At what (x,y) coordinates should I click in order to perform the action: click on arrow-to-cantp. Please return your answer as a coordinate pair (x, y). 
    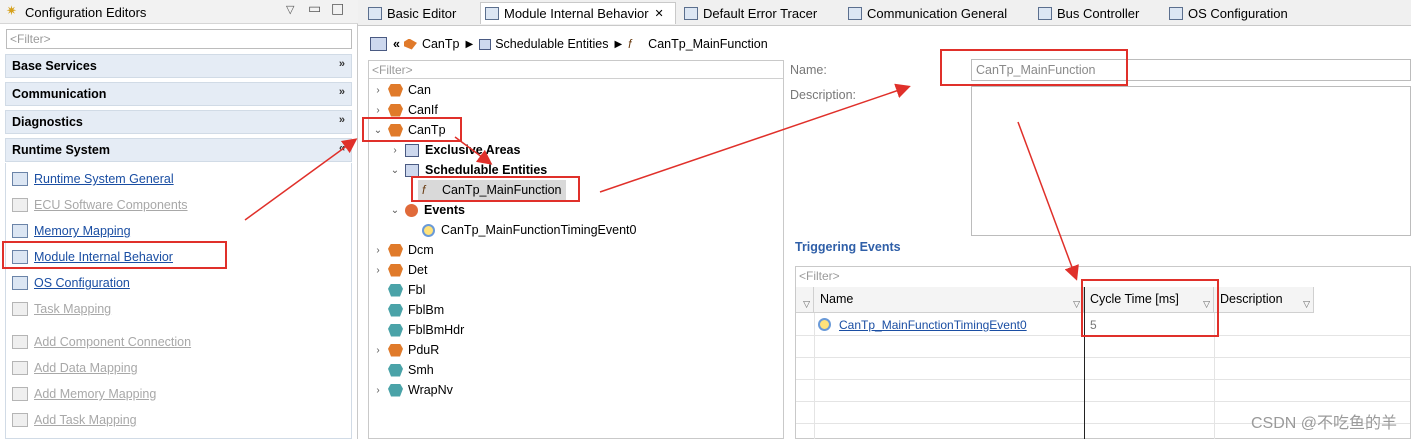
    Looking at the image, I should click on (301, 179).